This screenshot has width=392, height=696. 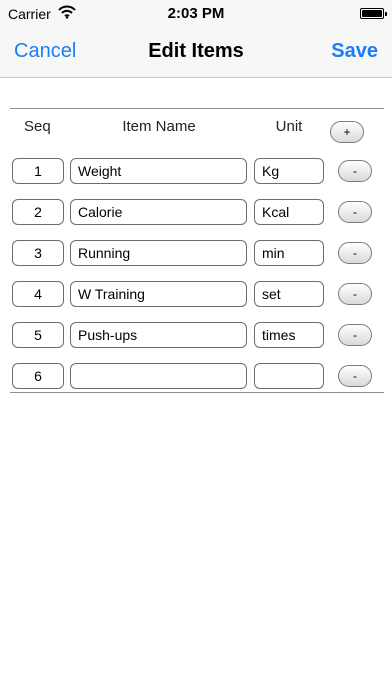 What do you see at coordinates (373, 13) in the screenshot?
I see `battery-icon` at bounding box center [373, 13].